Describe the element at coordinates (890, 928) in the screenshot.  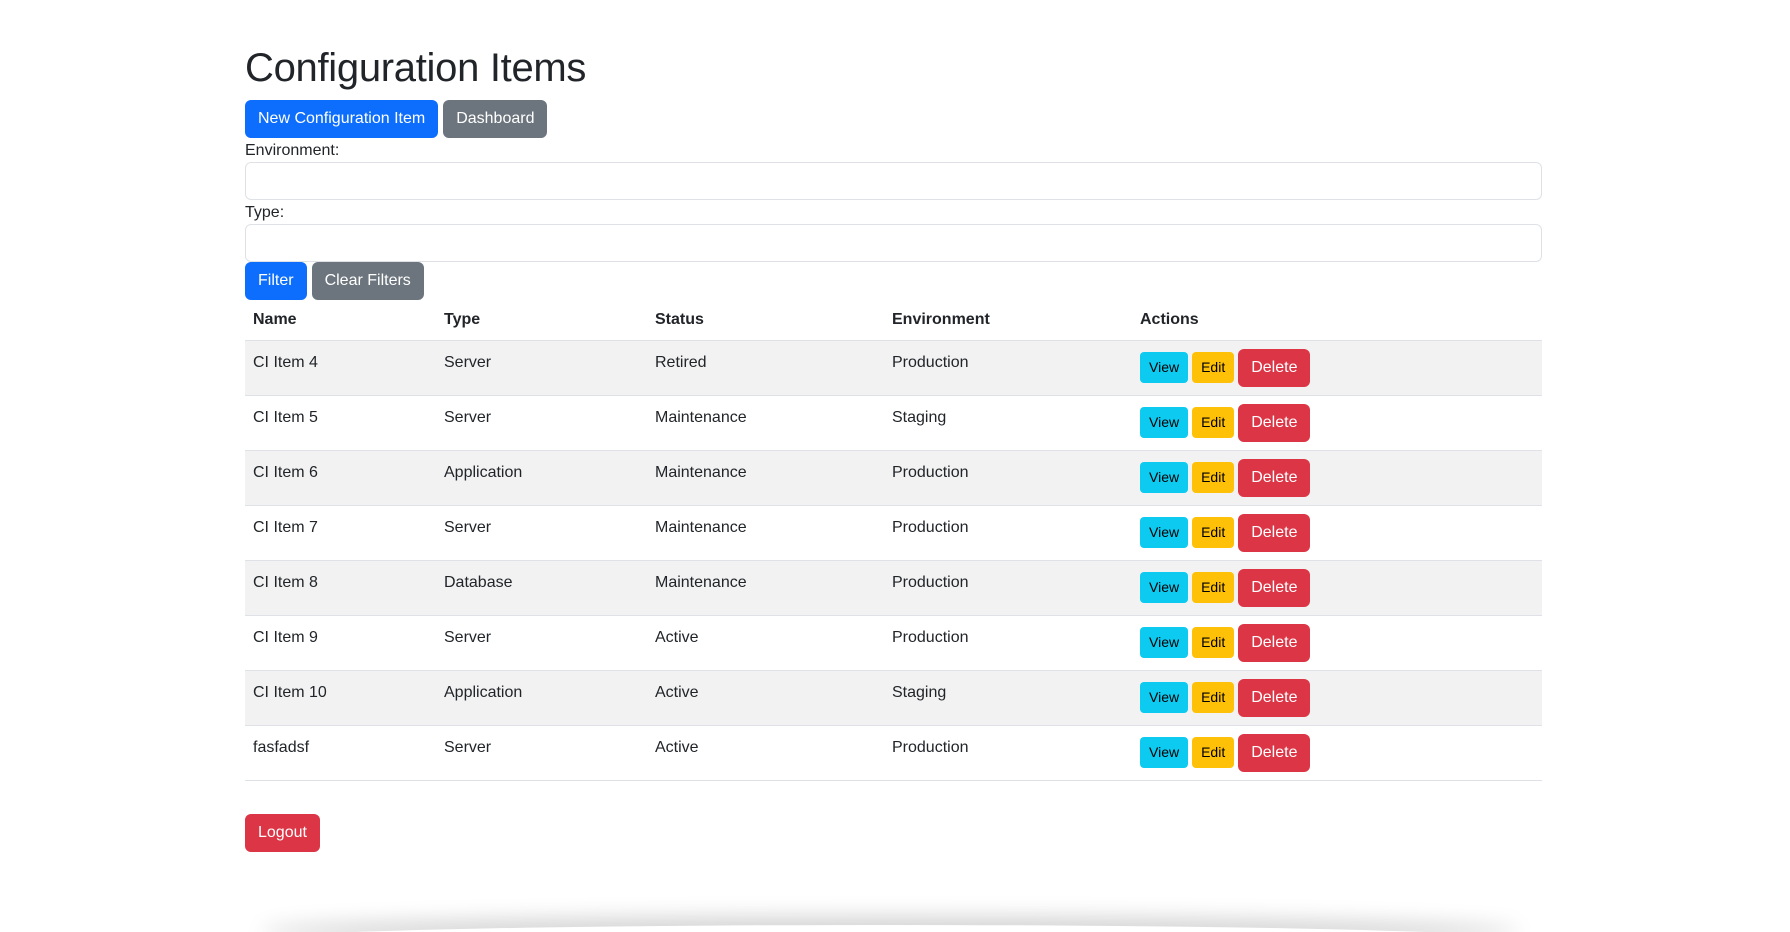
I see `bottom-shadow` at that location.